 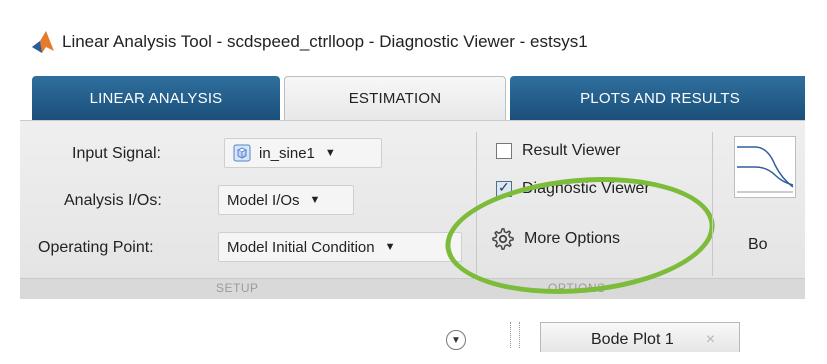 What do you see at coordinates (113, 200) in the screenshot?
I see `analysis-ios-label: Analysis I/Os:` at bounding box center [113, 200].